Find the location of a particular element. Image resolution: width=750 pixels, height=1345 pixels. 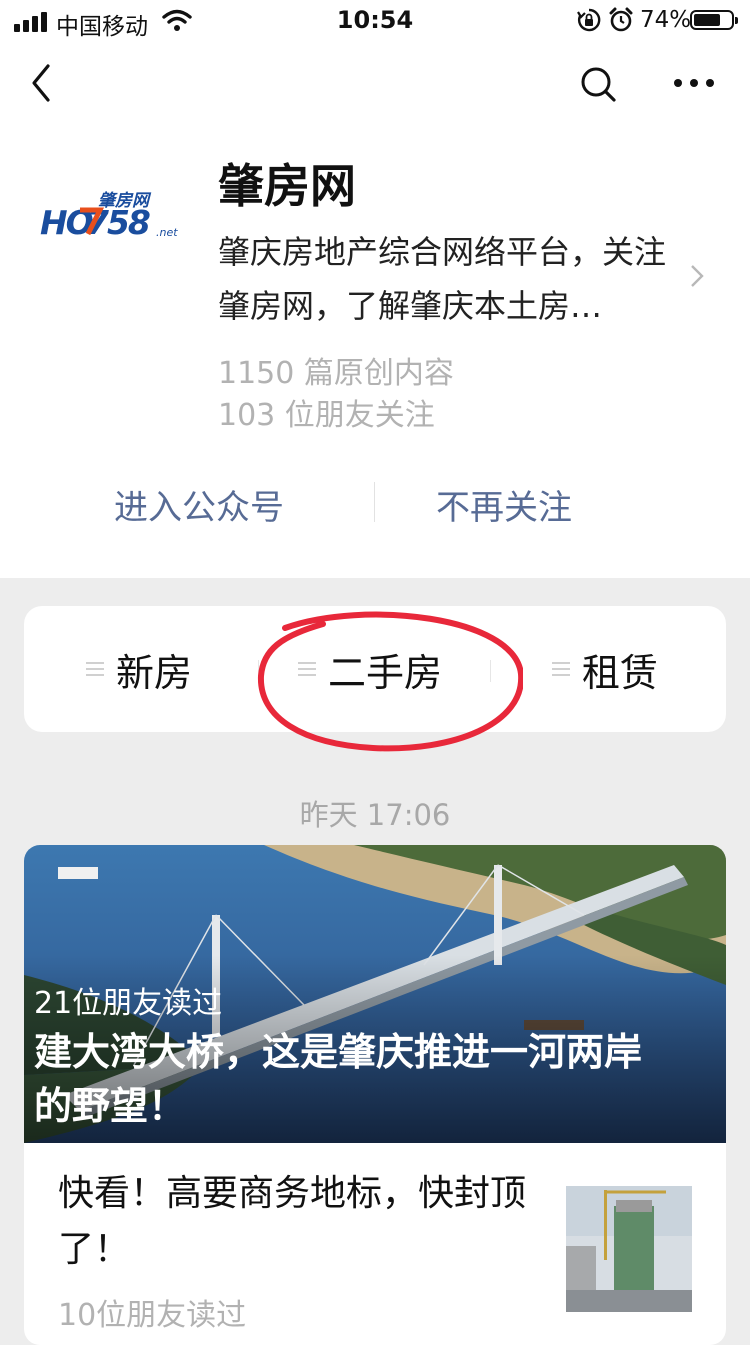

alarm-icon is located at coordinates (621, 19).